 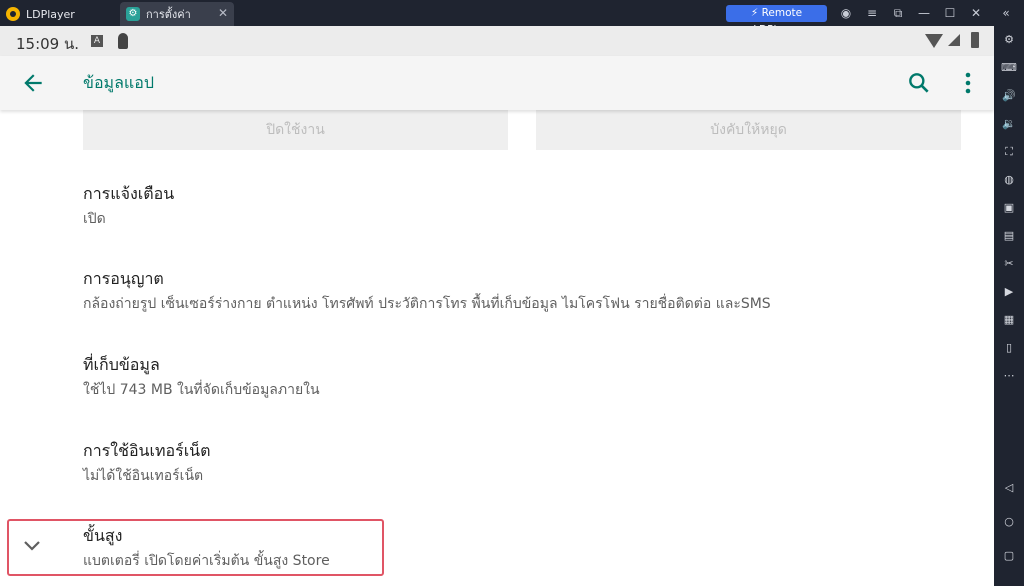 I want to click on wifi-icon, so click(x=934, y=41).